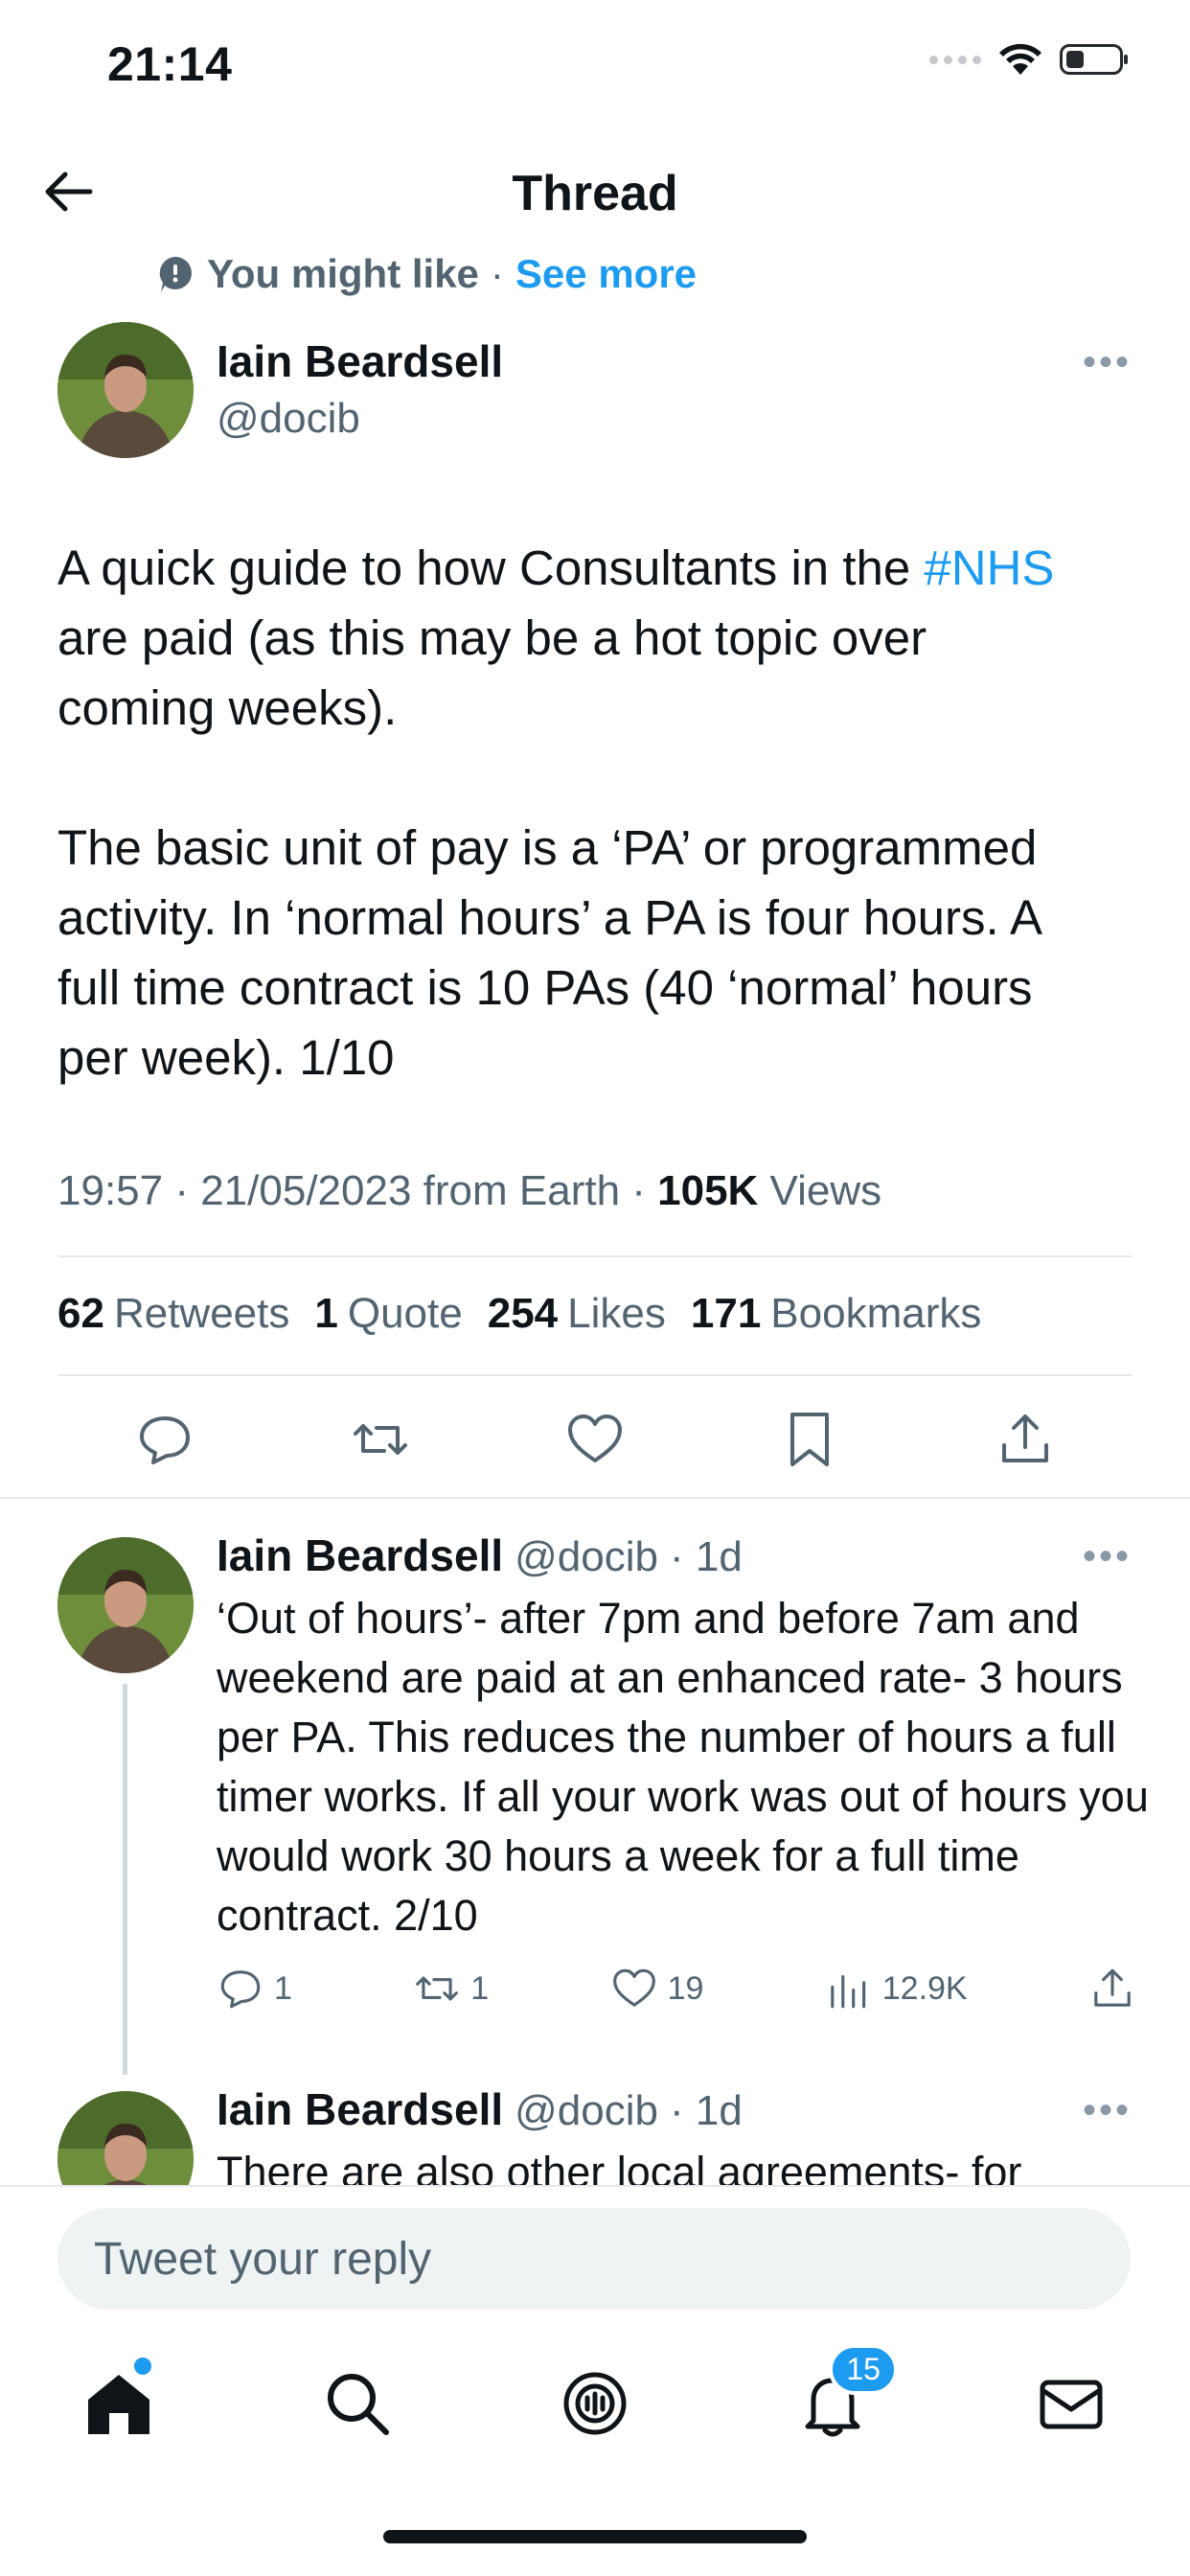 The height and width of the screenshot is (2576, 1190). Describe the element at coordinates (810, 1439) in the screenshot. I see `bookmark-icon` at that location.